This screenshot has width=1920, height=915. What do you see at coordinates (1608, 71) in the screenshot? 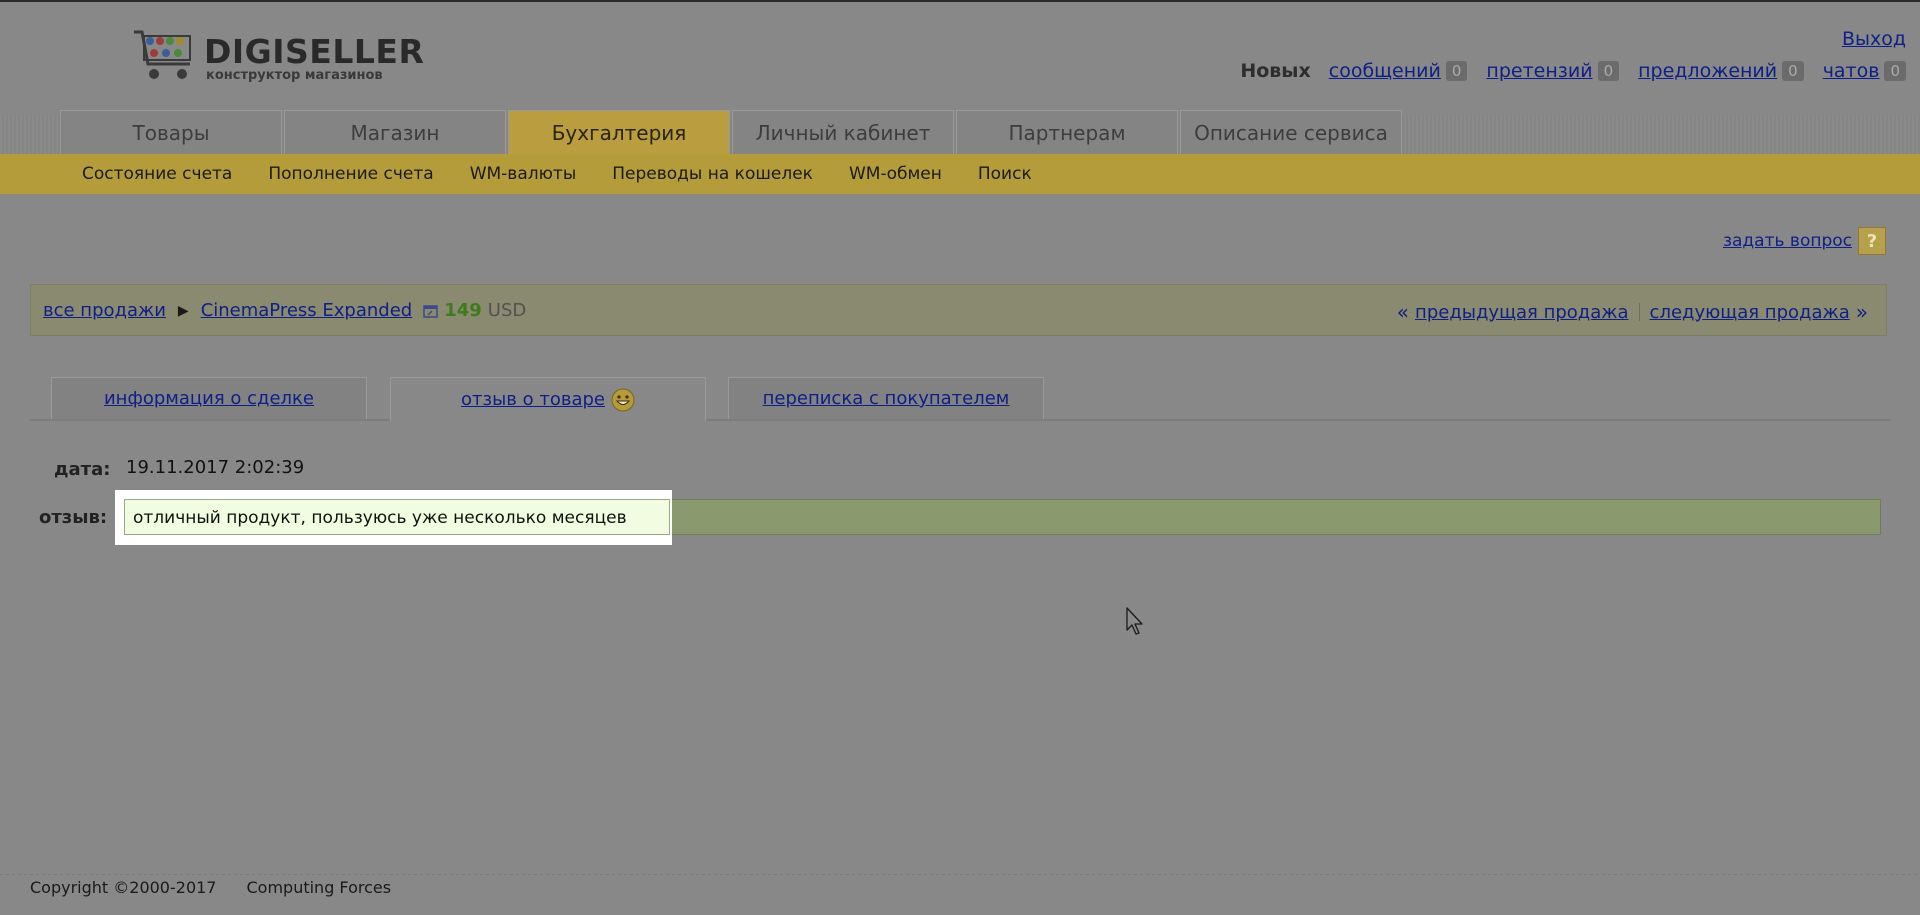
I see `claims-count-badge: 0` at bounding box center [1608, 71].